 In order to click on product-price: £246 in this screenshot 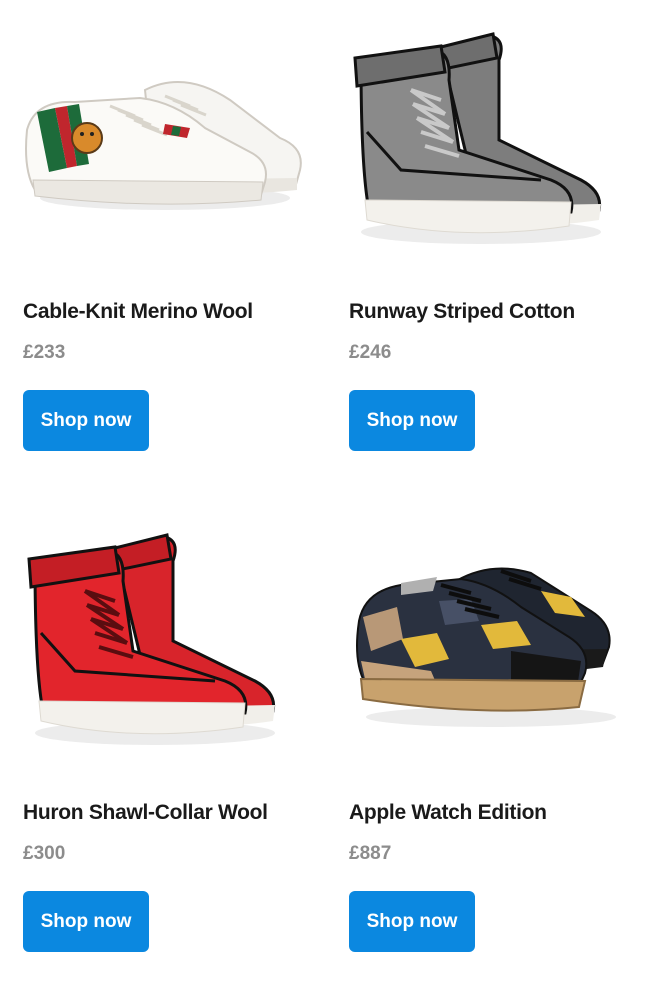, I will do `click(370, 352)`.